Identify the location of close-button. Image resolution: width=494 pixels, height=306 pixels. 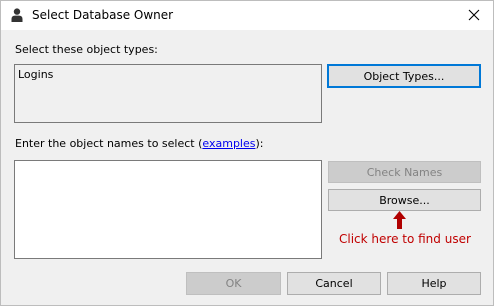
(474, 15).